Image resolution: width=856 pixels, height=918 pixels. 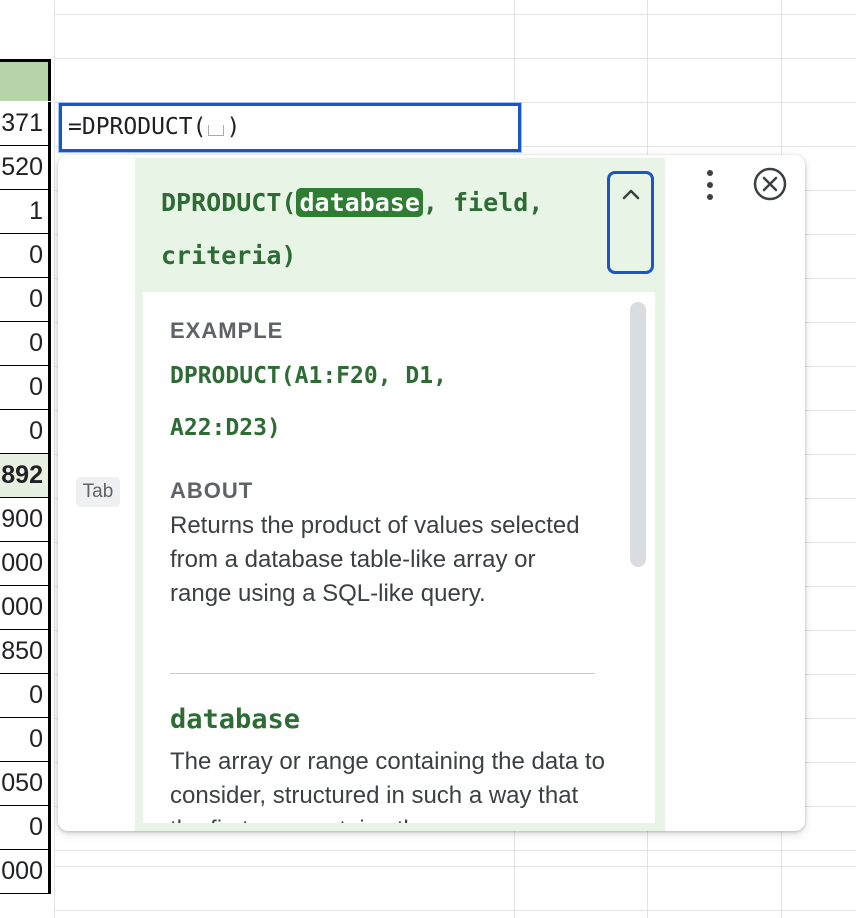 What do you see at coordinates (25, 520) in the screenshot?
I see `cell: 900` at bounding box center [25, 520].